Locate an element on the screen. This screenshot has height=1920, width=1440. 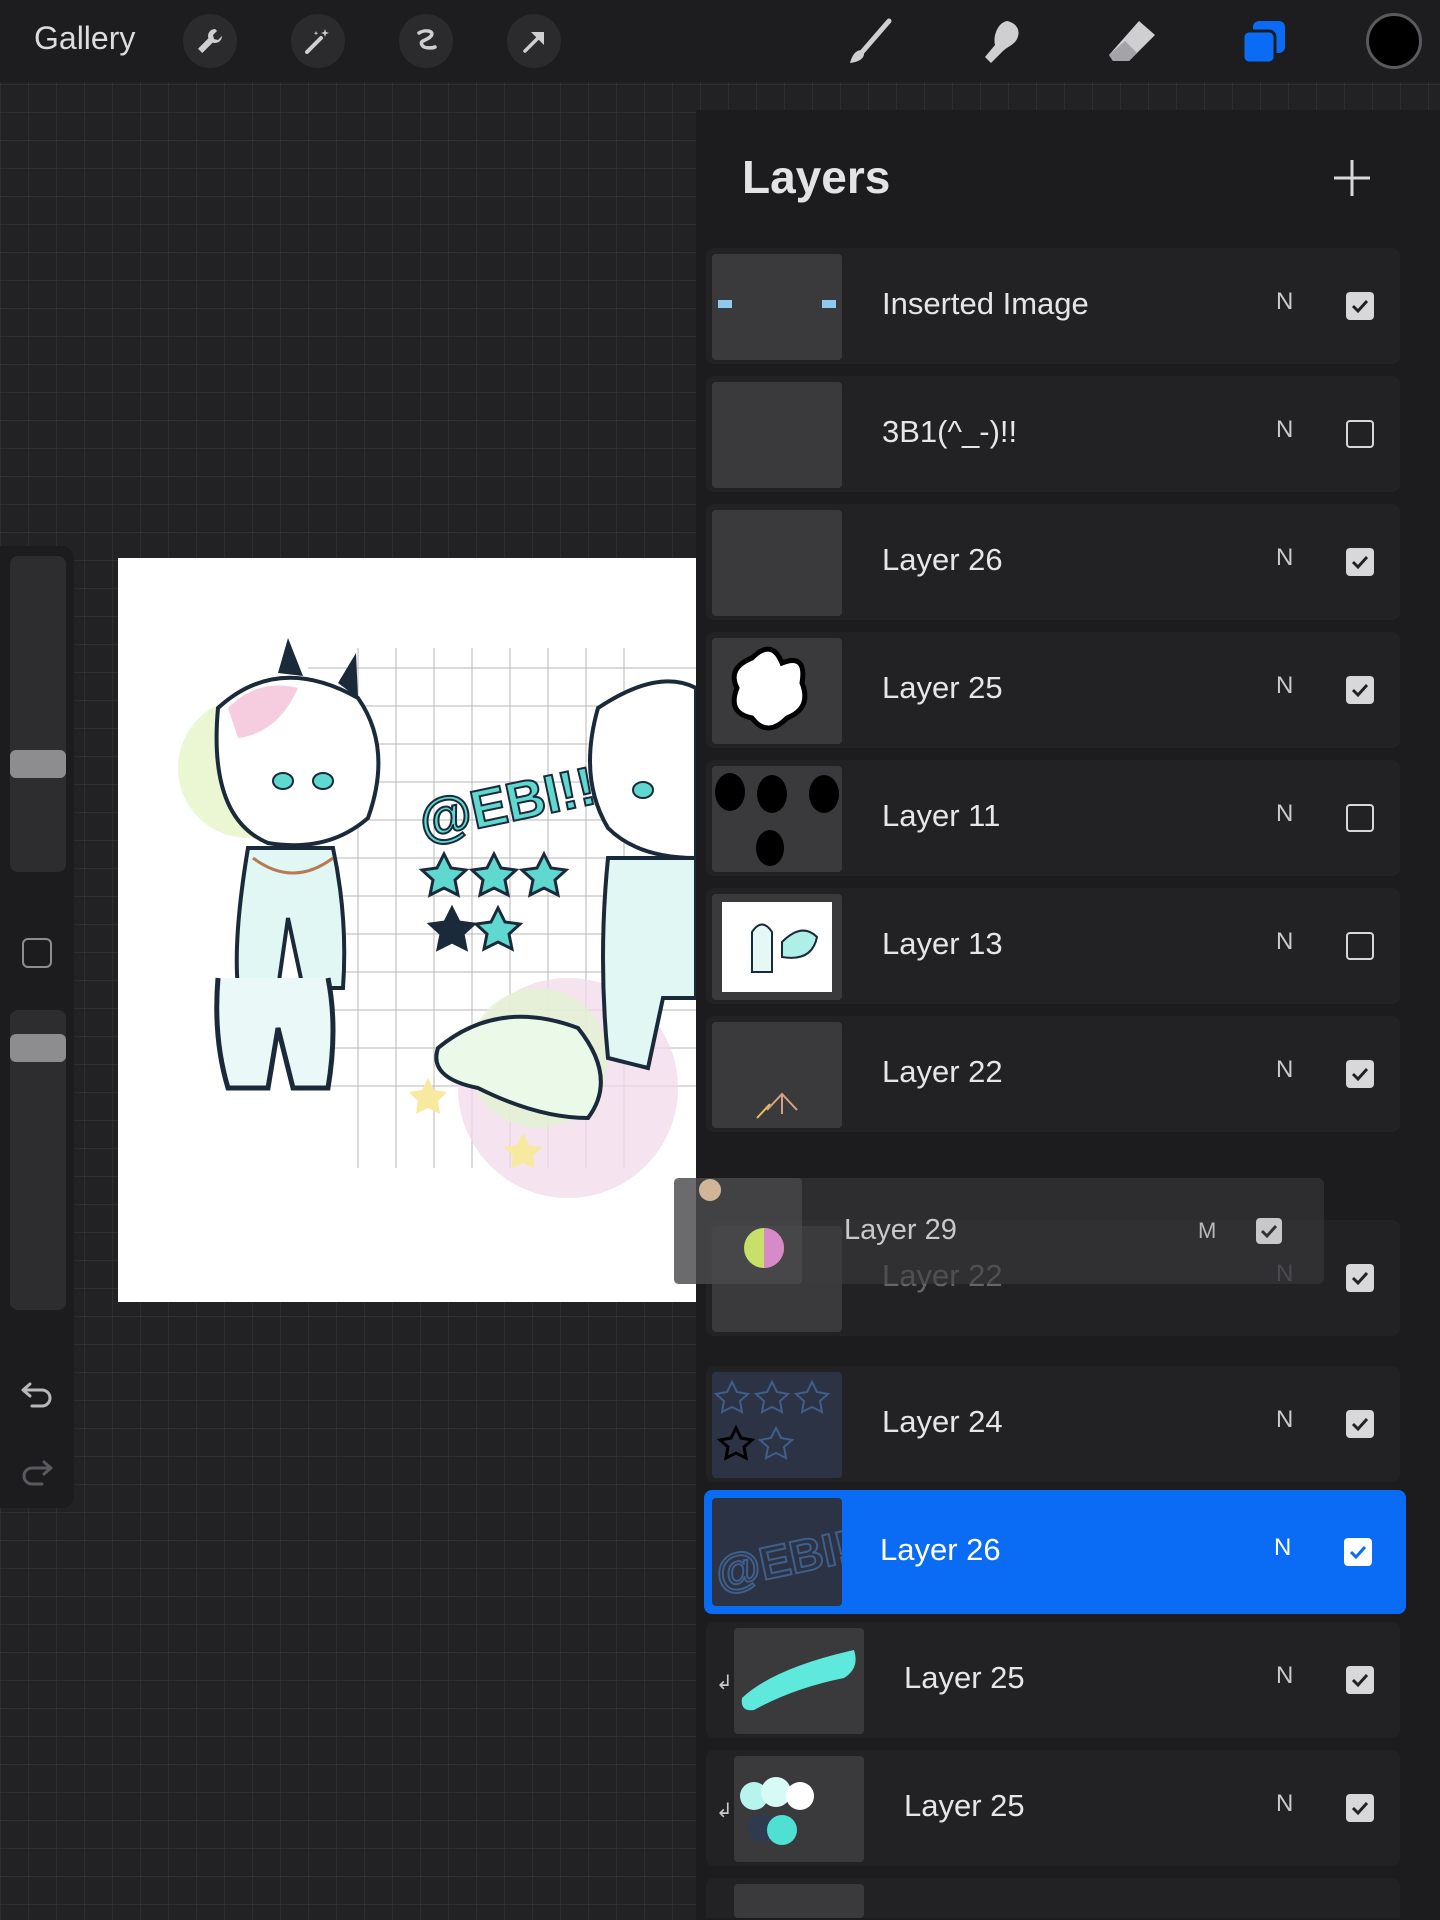
brush-size-slider is located at coordinates (38, 714).